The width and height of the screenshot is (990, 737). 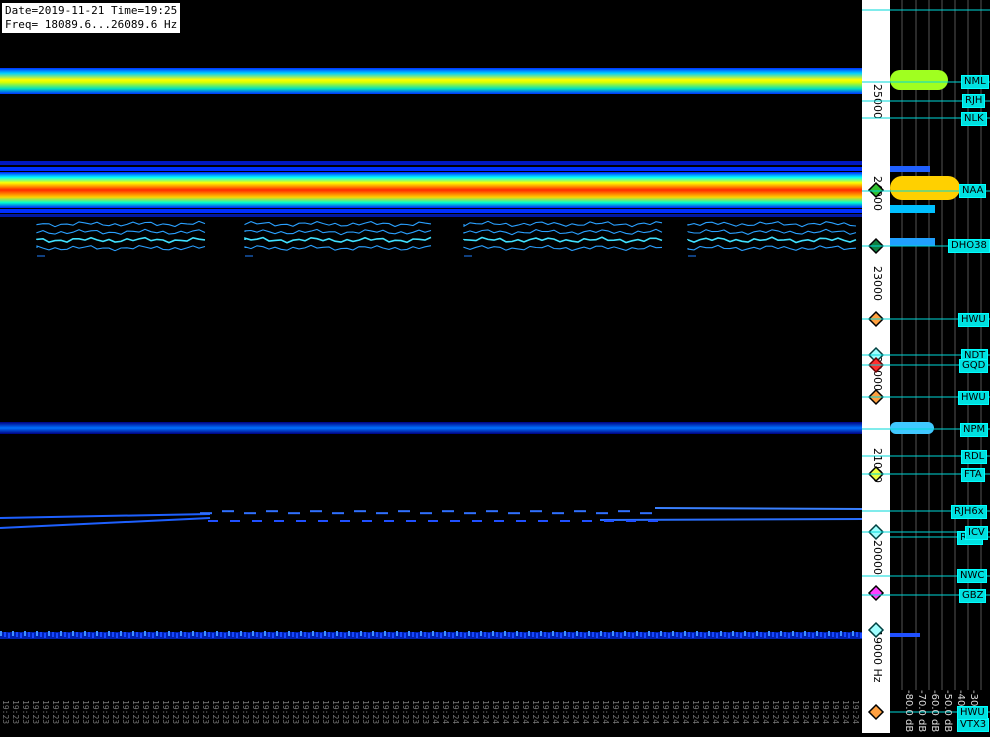 What do you see at coordinates (973, 191) in the screenshot?
I see `station-label-naa: NAA` at bounding box center [973, 191].